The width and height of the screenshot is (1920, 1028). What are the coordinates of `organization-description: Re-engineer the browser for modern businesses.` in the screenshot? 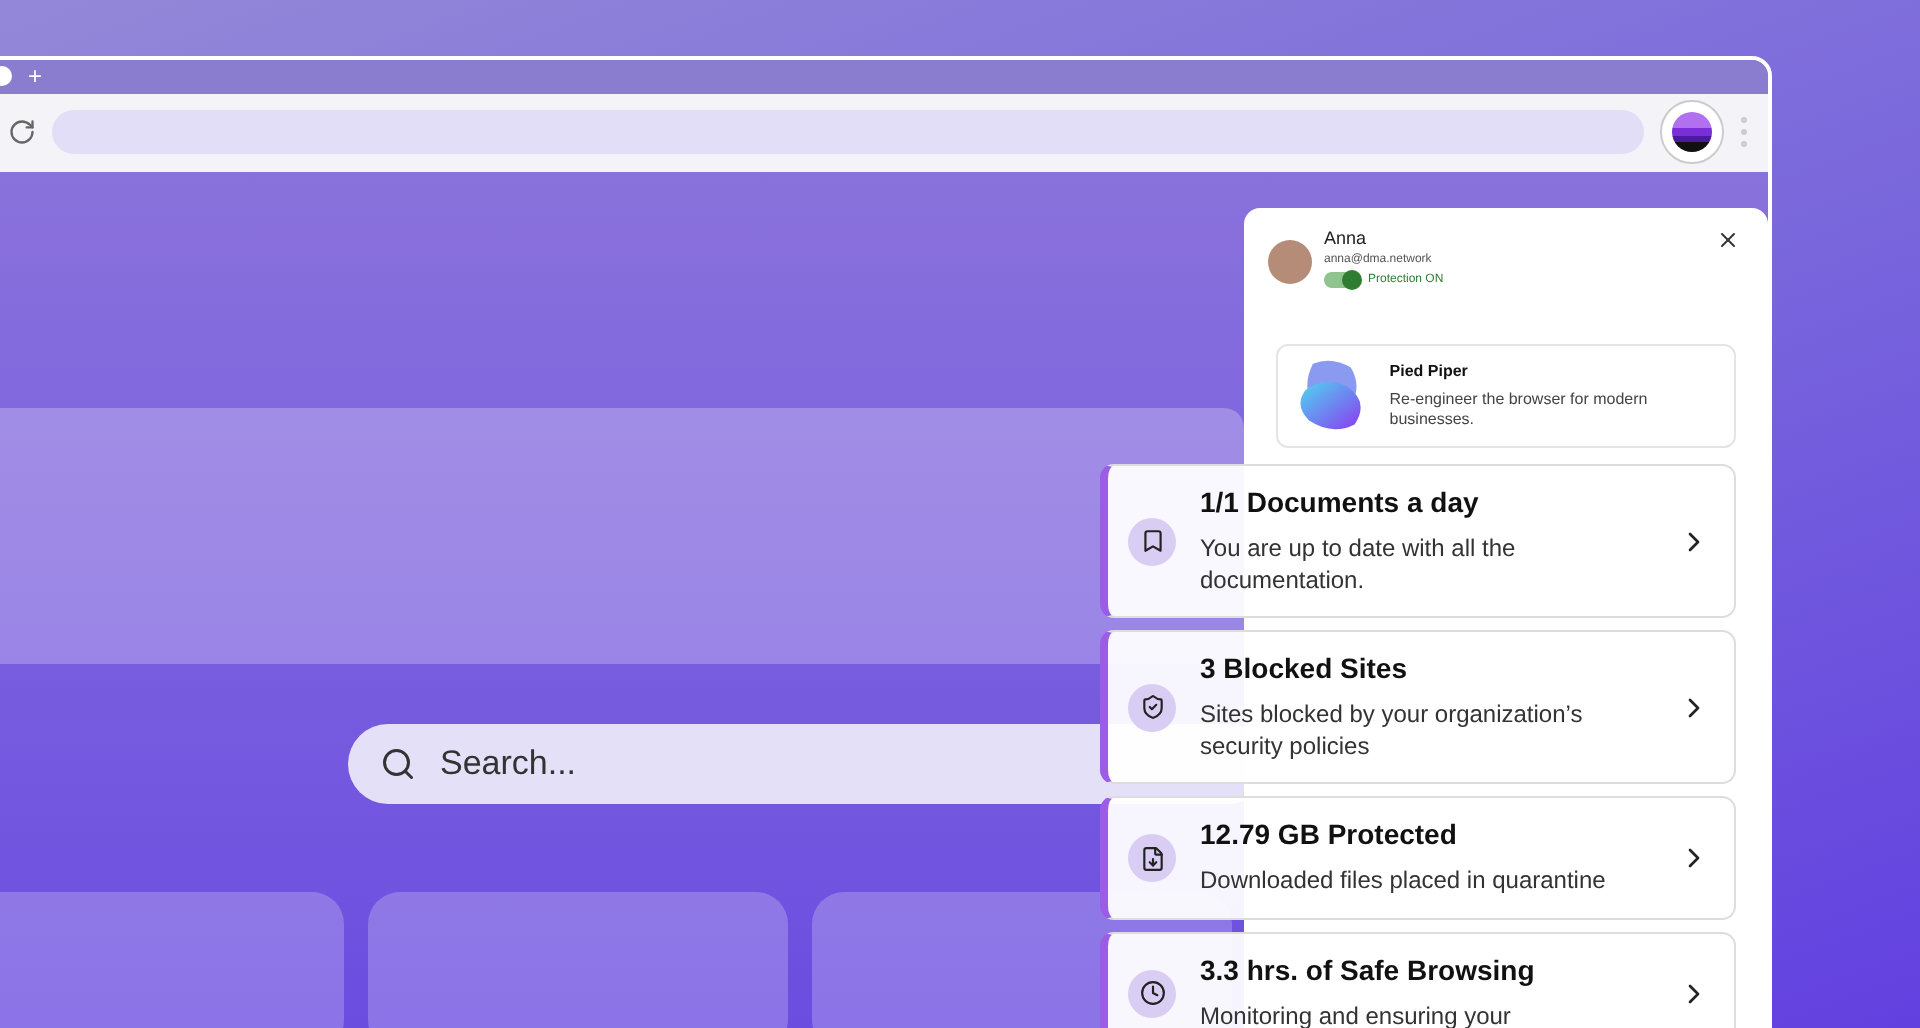 It's located at (1519, 410).